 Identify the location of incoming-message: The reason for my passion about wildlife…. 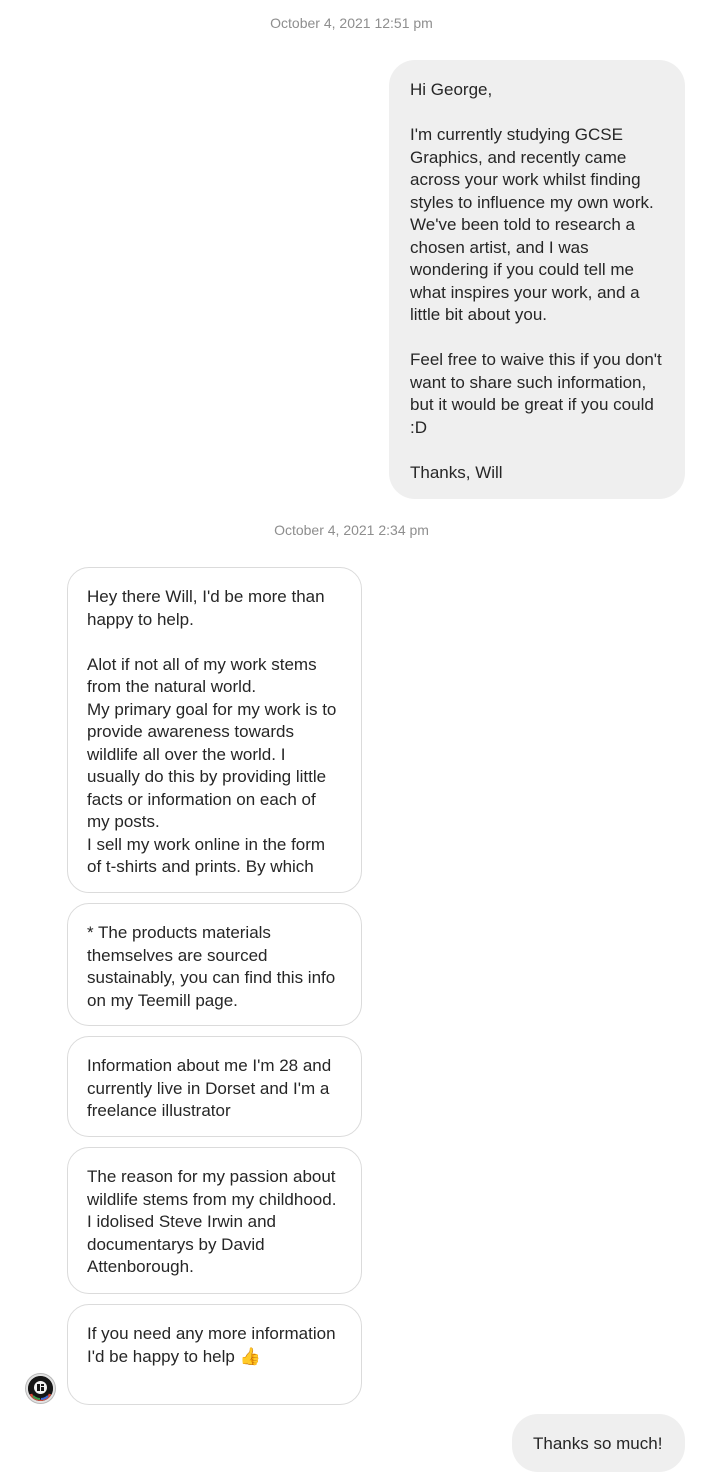
(214, 1220).